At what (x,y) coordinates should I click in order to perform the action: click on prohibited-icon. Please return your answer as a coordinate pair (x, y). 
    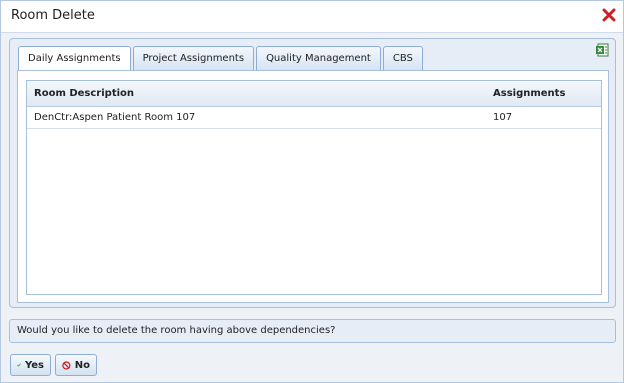
    Looking at the image, I should click on (66, 365).